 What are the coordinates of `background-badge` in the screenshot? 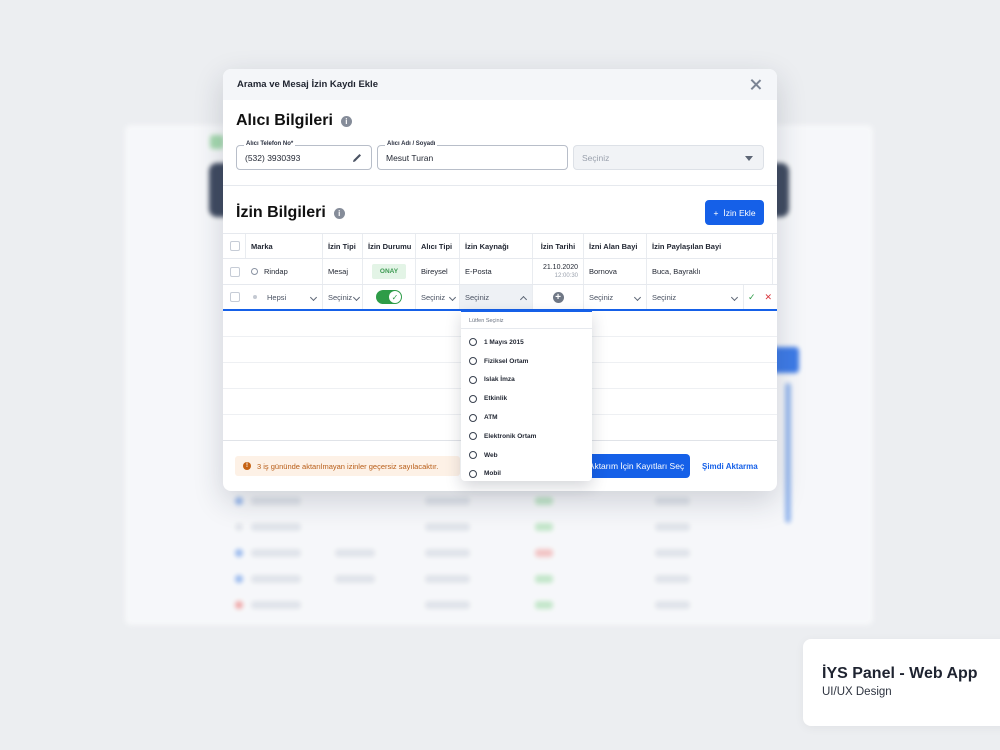 It's located at (217, 142).